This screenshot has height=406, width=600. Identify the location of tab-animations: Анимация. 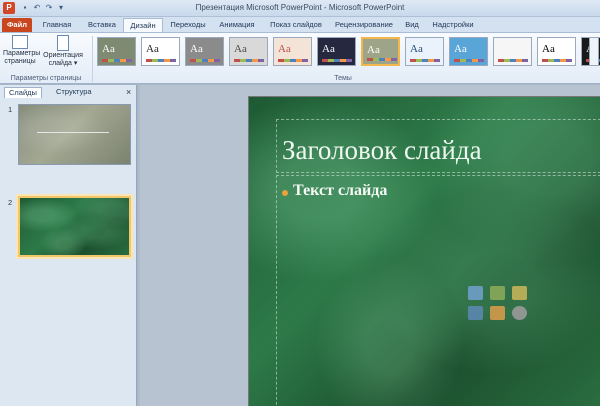
(237, 25).